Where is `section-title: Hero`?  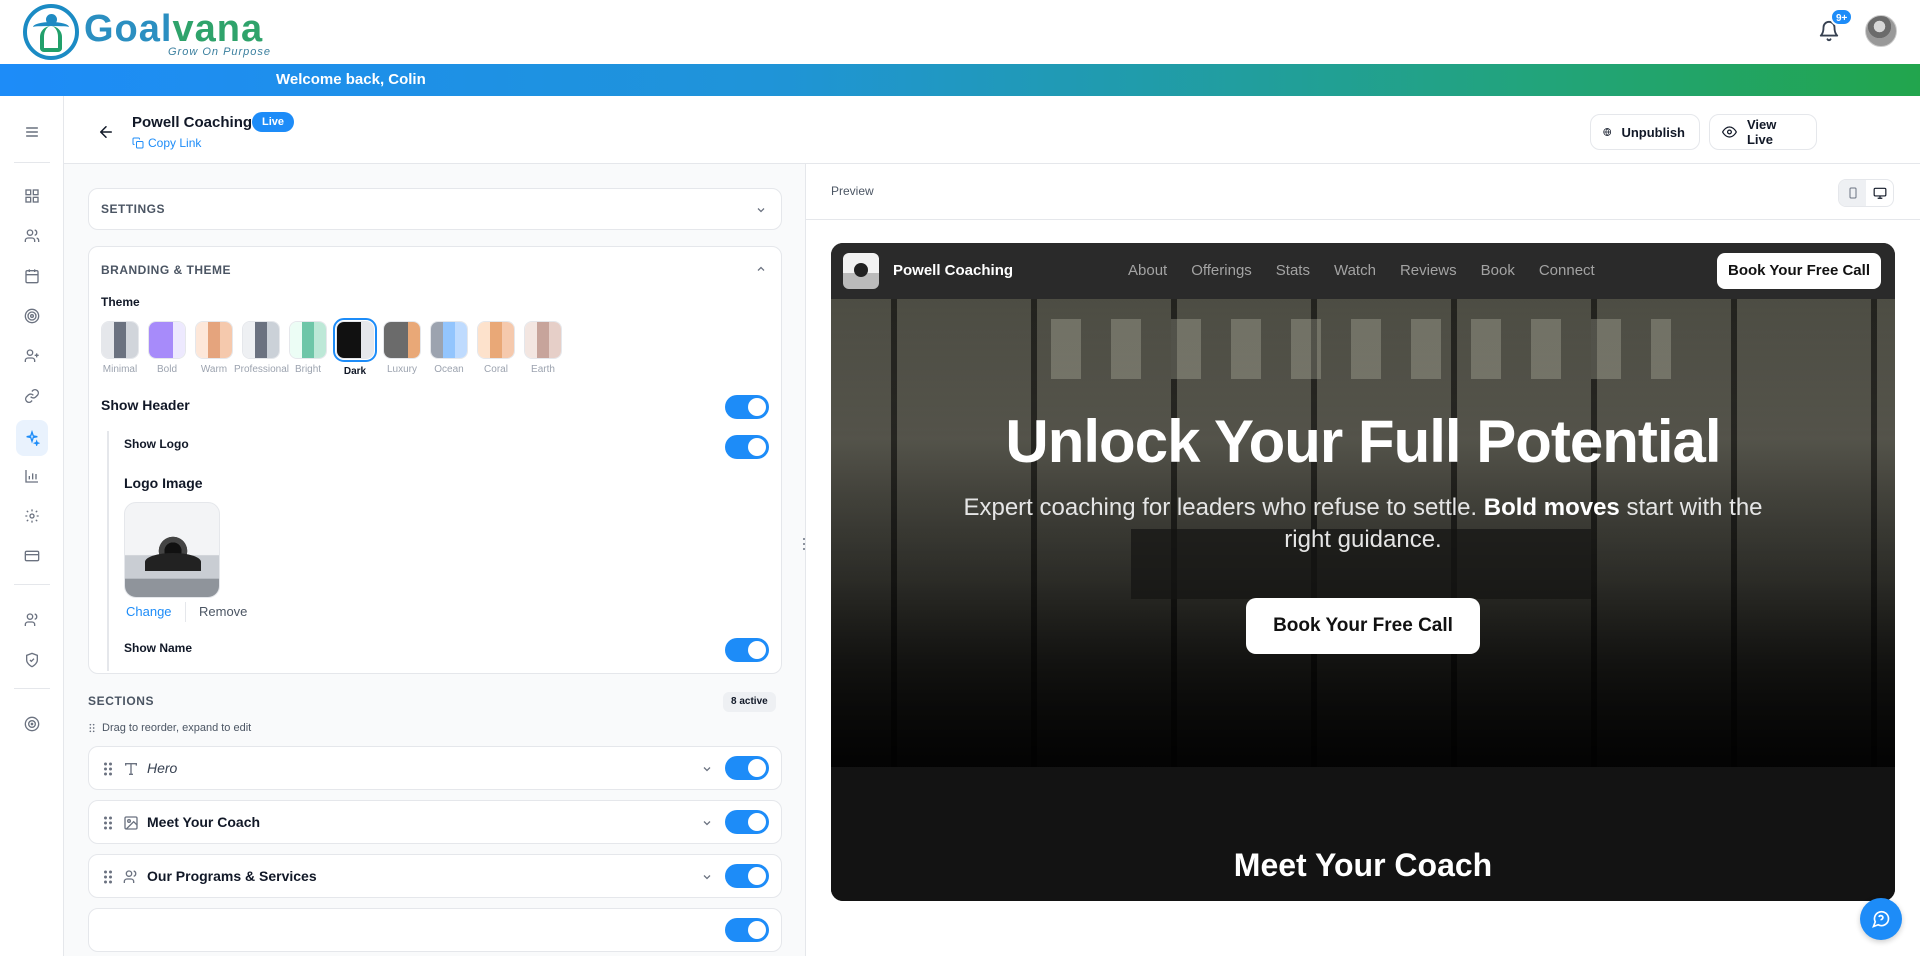 section-title: Hero is located at coordinates (162, 768).